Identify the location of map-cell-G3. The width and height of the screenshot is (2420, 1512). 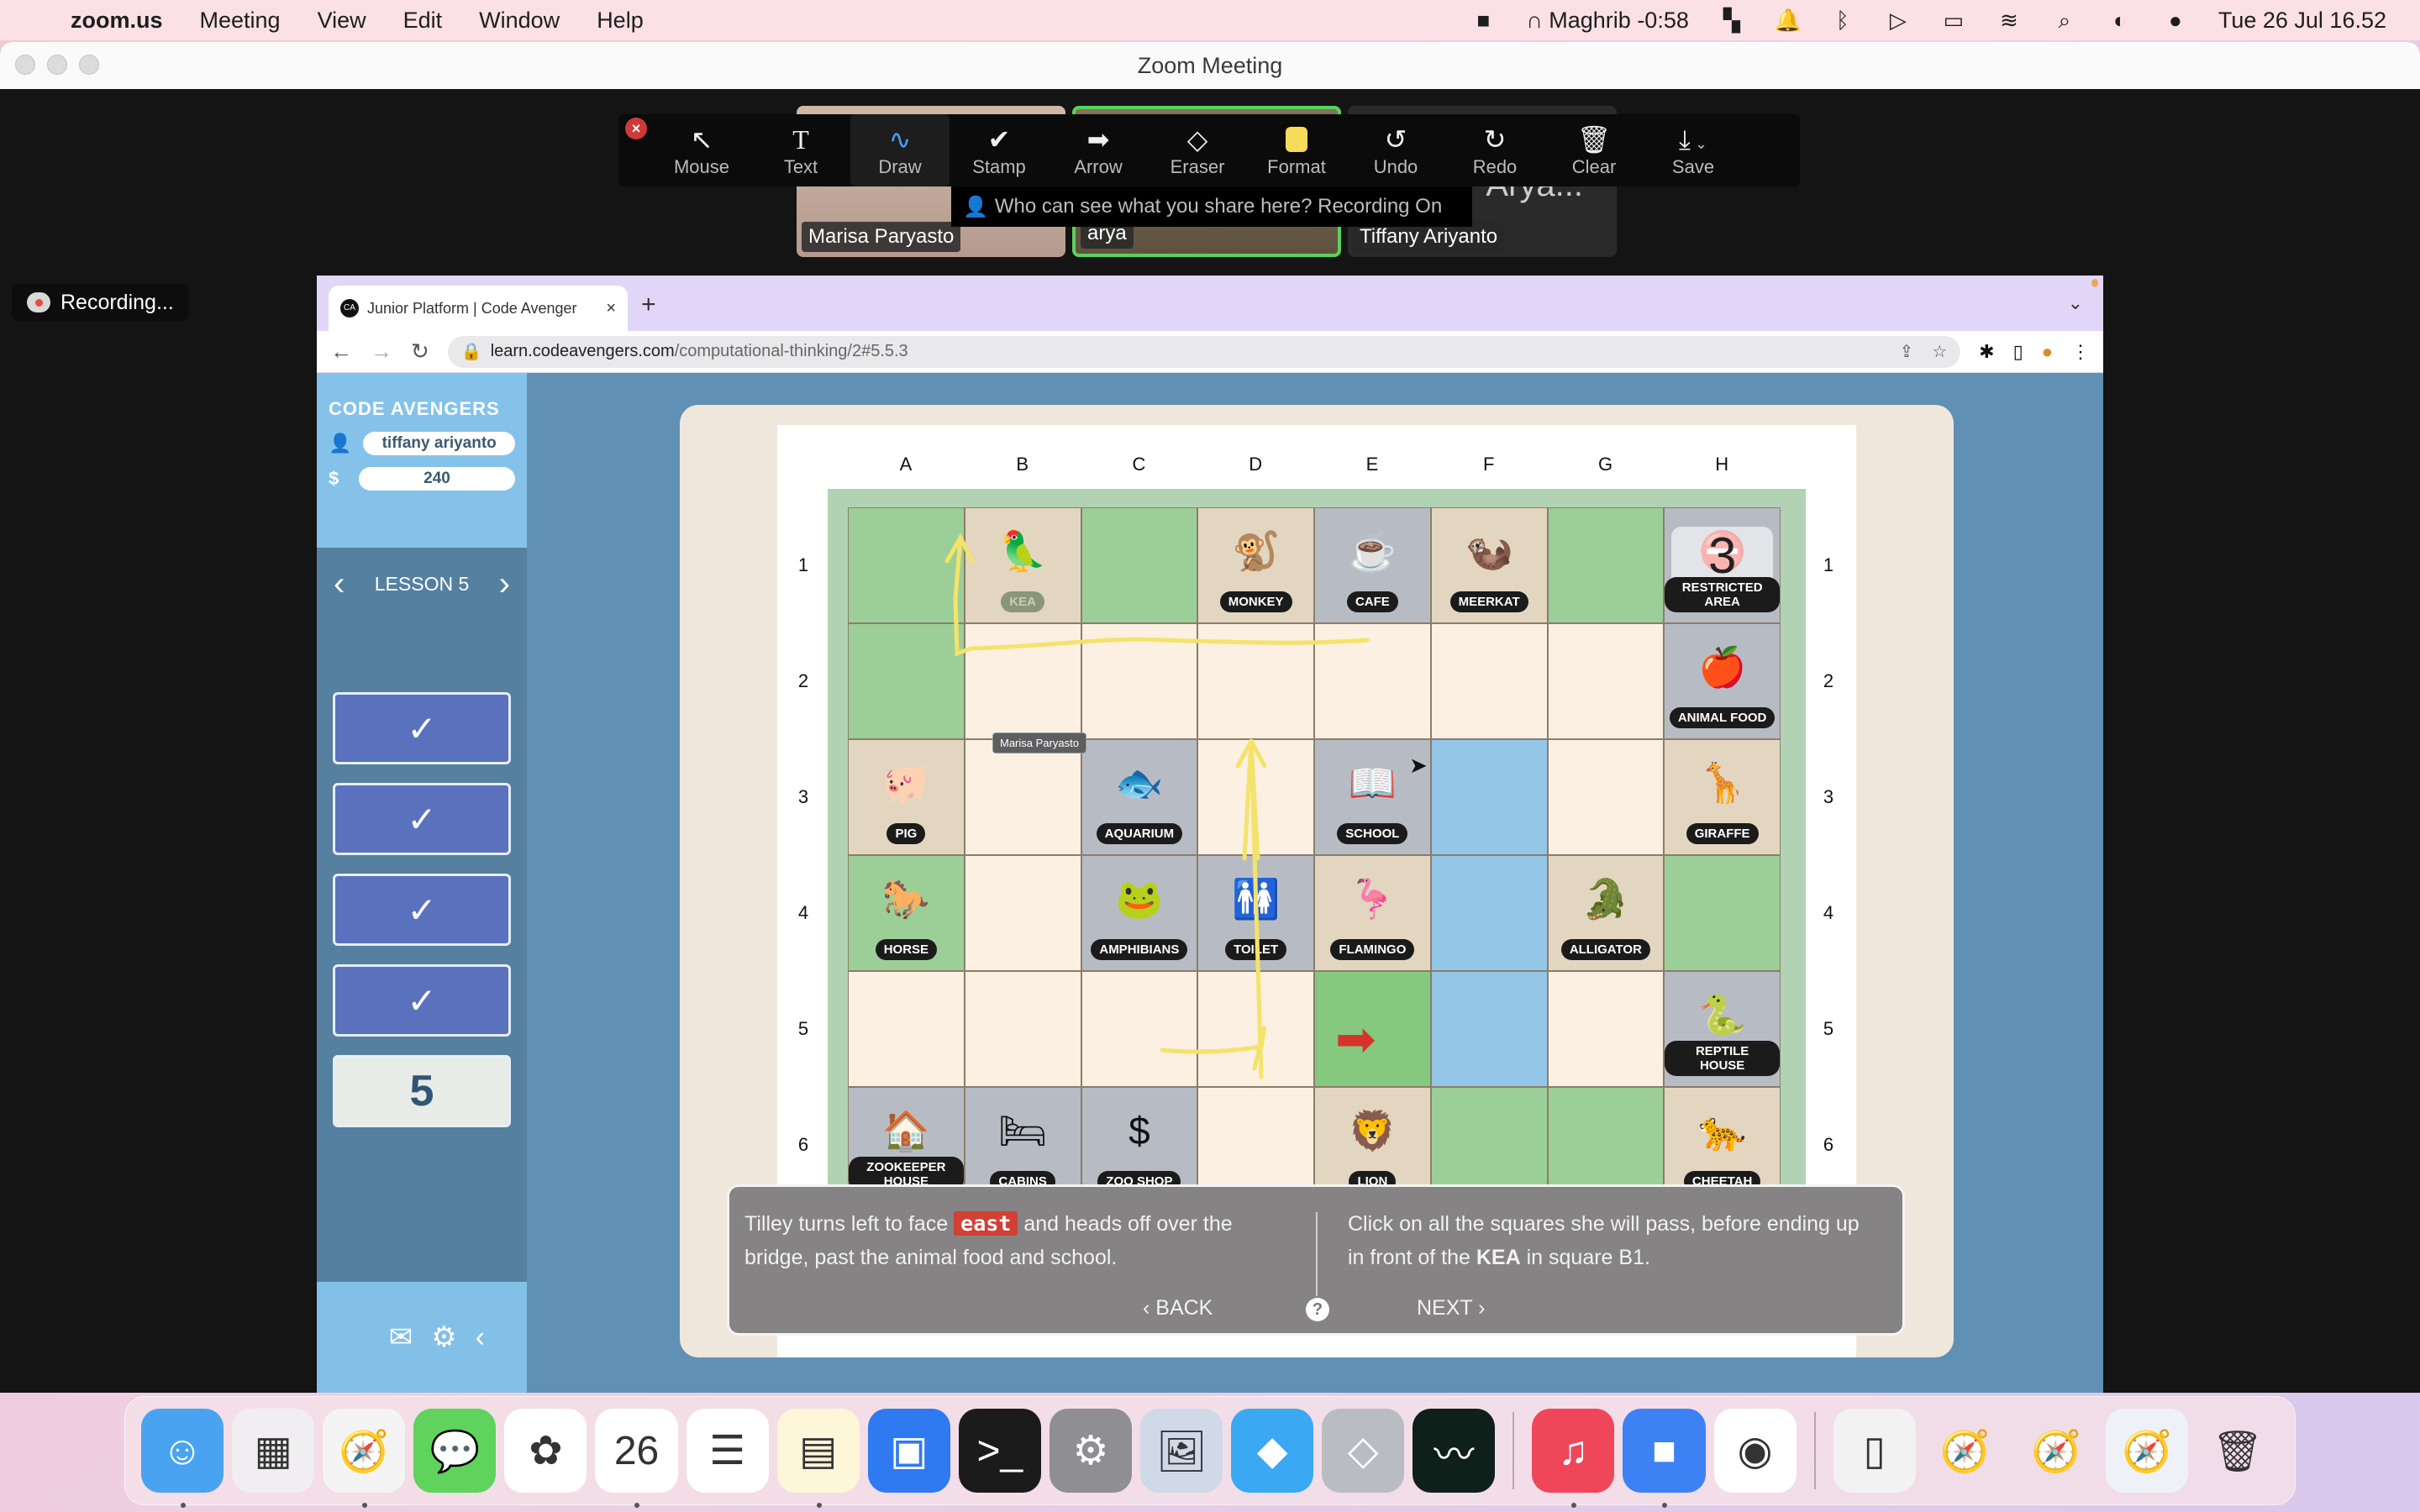
(1606, 797).